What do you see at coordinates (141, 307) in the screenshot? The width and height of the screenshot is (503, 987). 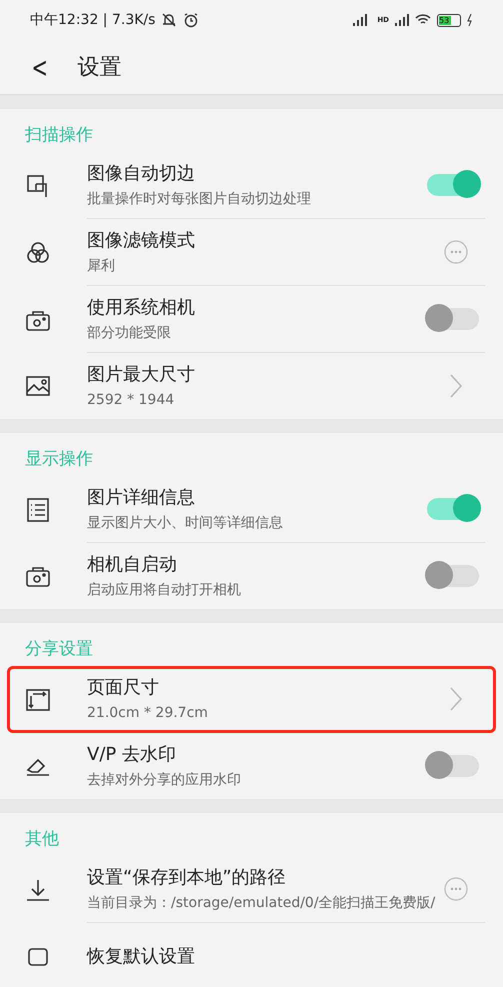 I see `setting-title: 使用系统相机` at bounding box center [141, 307].